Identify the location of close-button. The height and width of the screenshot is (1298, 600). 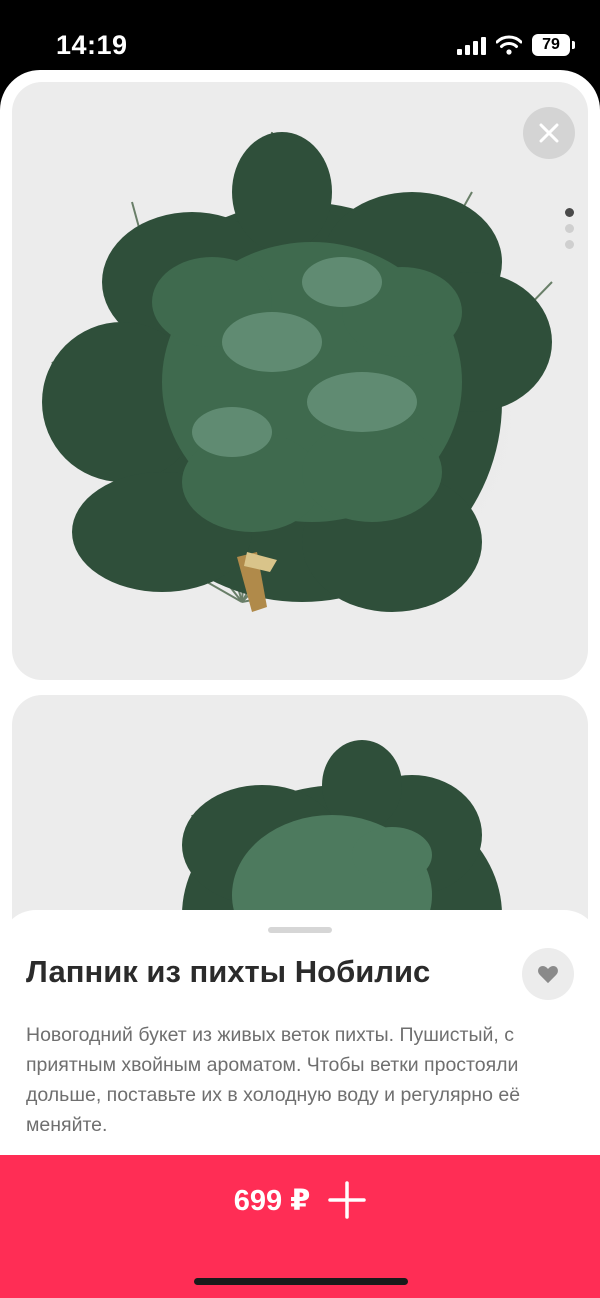
(549, 133).